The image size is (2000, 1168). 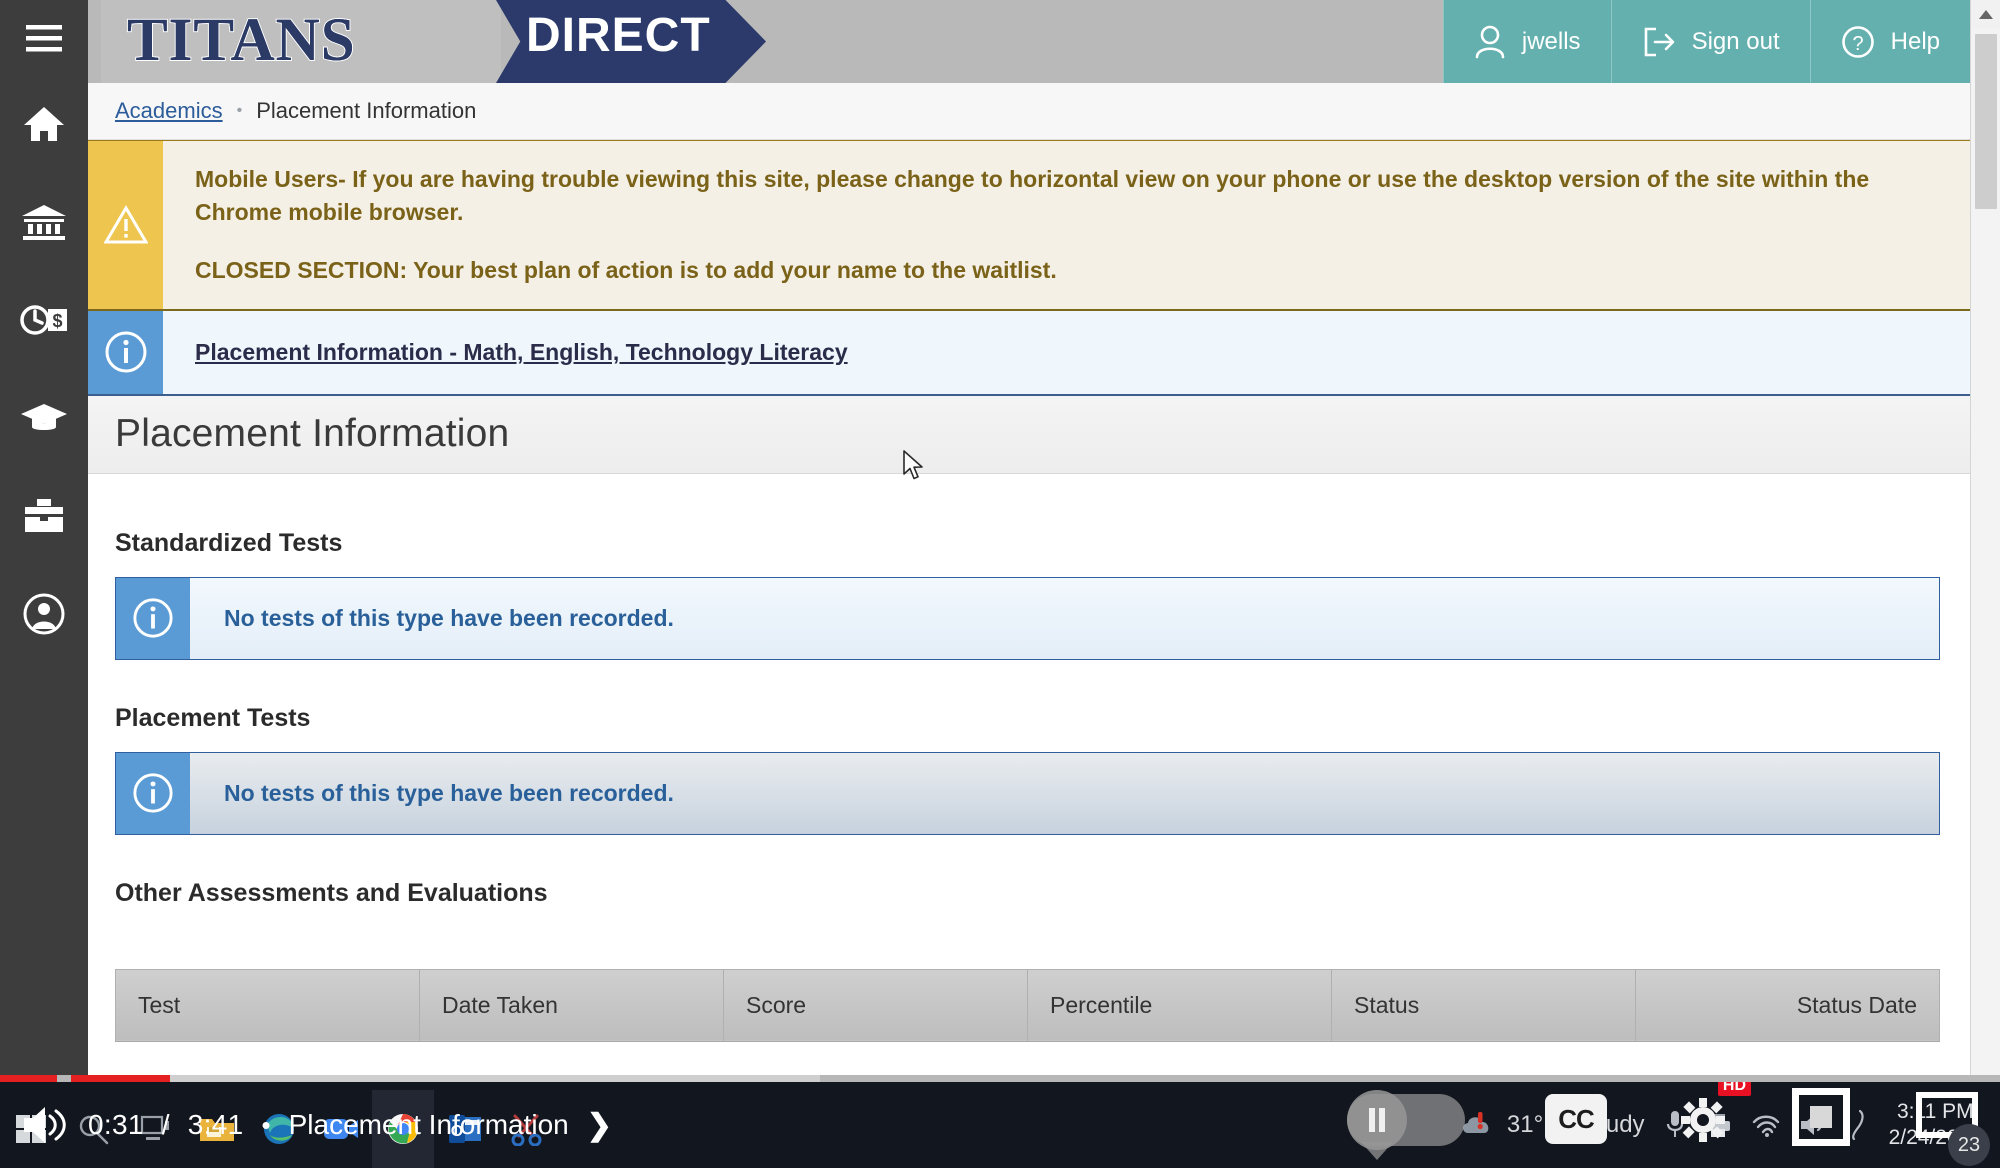 What do you see at coordinates (875, 1005) in the screenshot?
I see `column-header-score: Score` at bounding box center [875, 1005].